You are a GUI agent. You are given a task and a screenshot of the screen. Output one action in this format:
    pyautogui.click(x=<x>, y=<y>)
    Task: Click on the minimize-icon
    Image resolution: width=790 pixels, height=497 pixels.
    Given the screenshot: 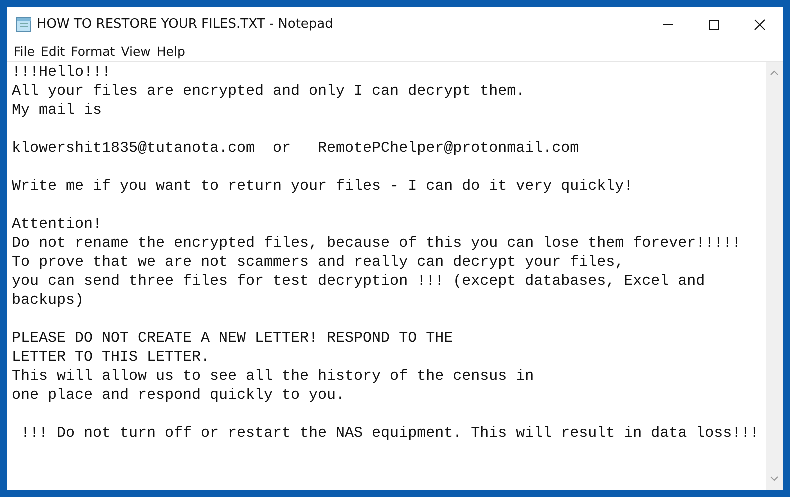 What is the action you would take?
    pyautogui.click(x=668, y=24)
    